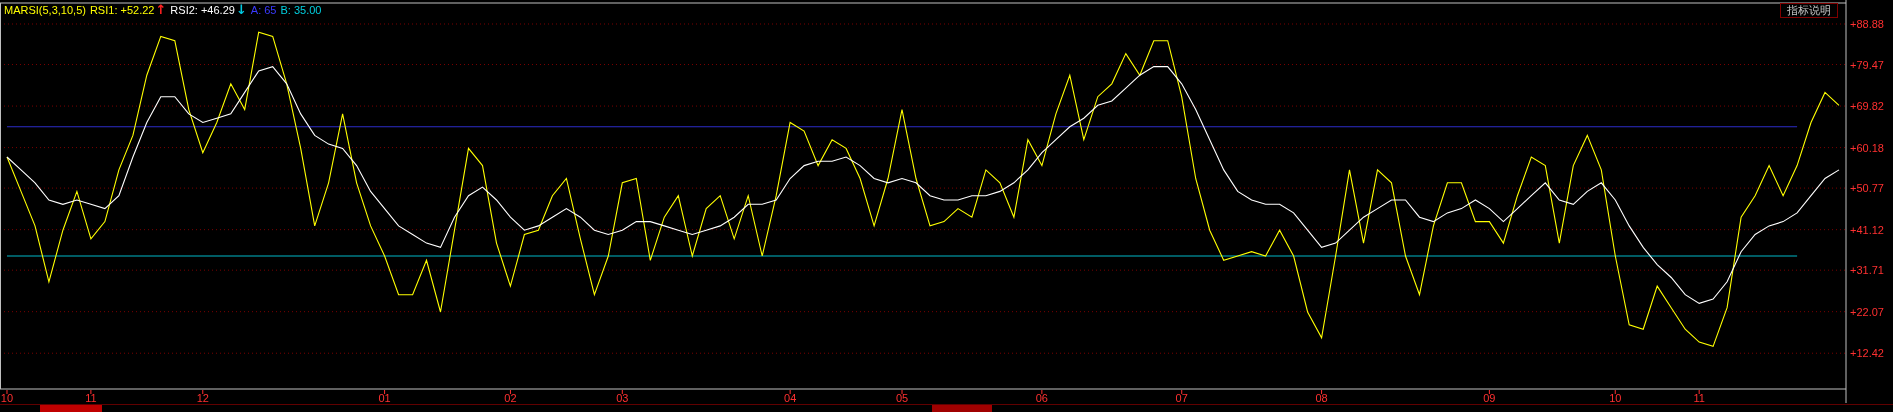  What do you see at coordinates (1867, 353) in the screenshot?
I see `axis-tick-label: +12.42` at bounding box center [1867, 353].